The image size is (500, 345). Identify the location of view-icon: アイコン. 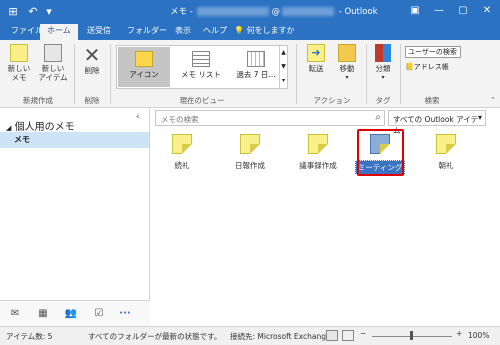
(144, 67).